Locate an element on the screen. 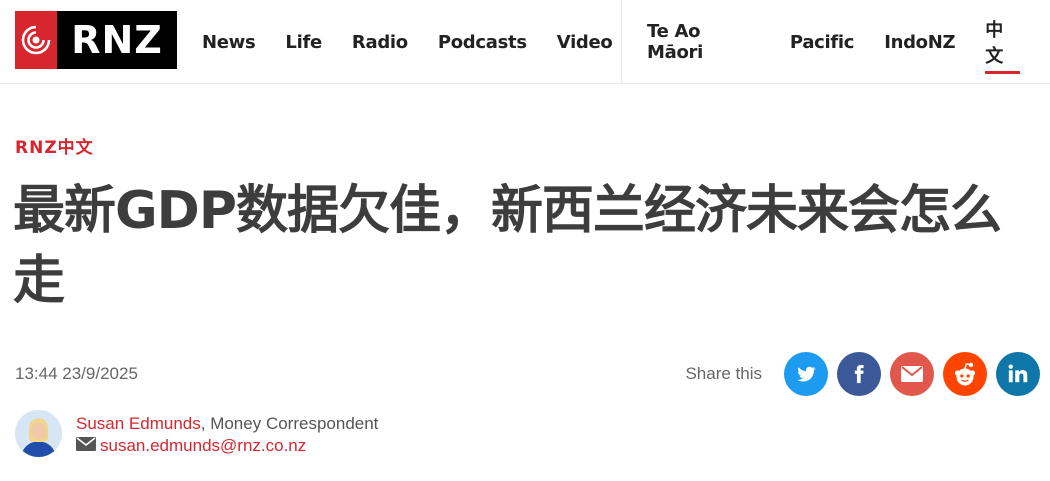  nav-podcasts: Podcasts is located at coordinates (482, 42).